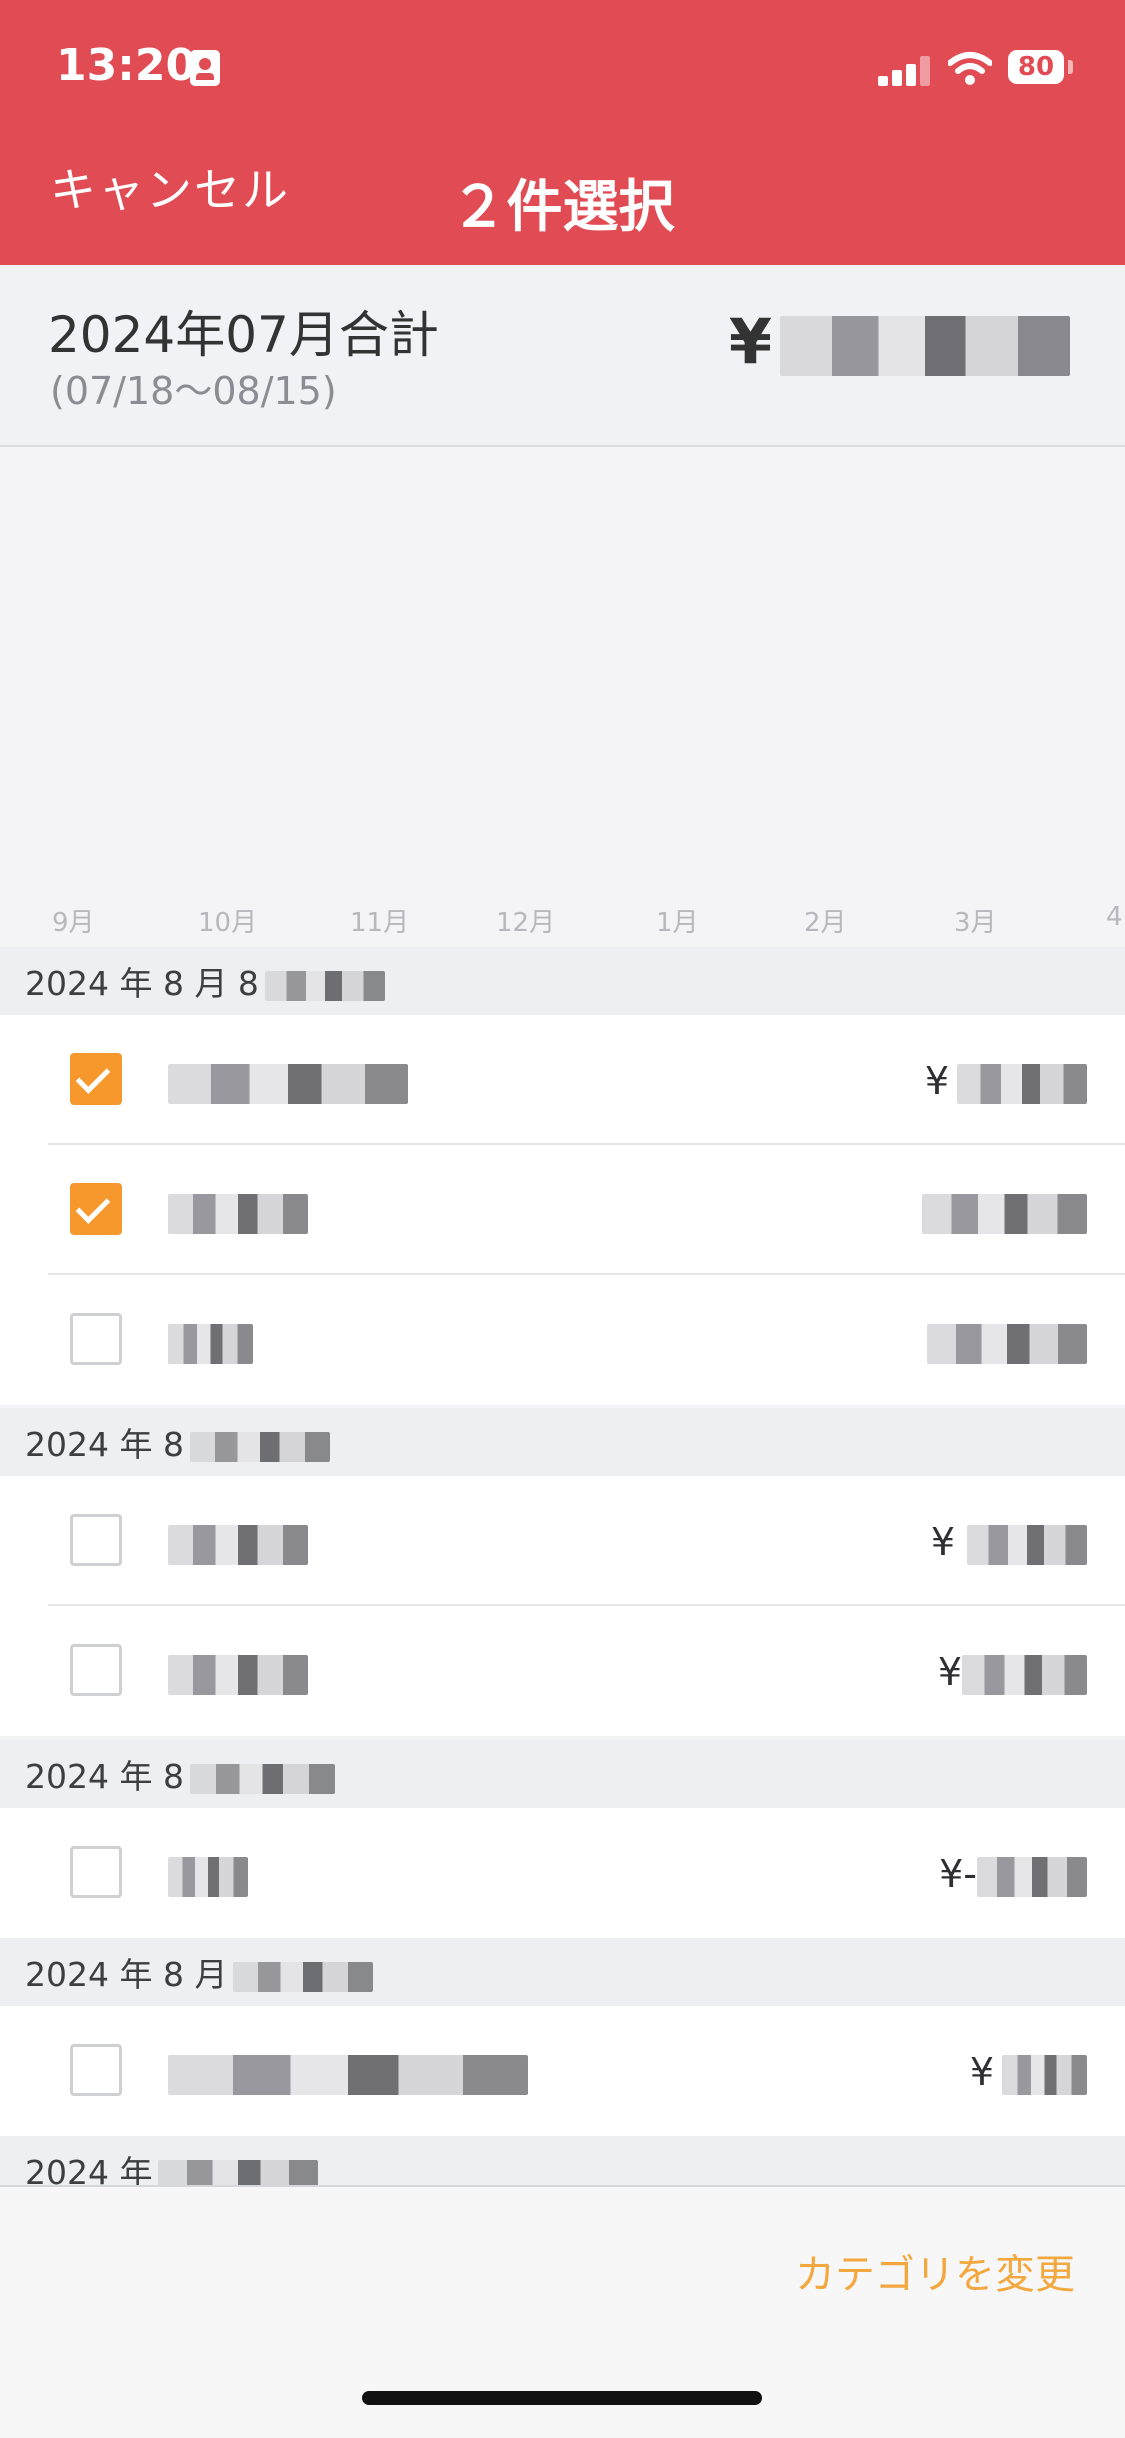 The height and width of the screenshot is (2438, 1125). I want to click on summary-amount: ¥, so click(899, 341).